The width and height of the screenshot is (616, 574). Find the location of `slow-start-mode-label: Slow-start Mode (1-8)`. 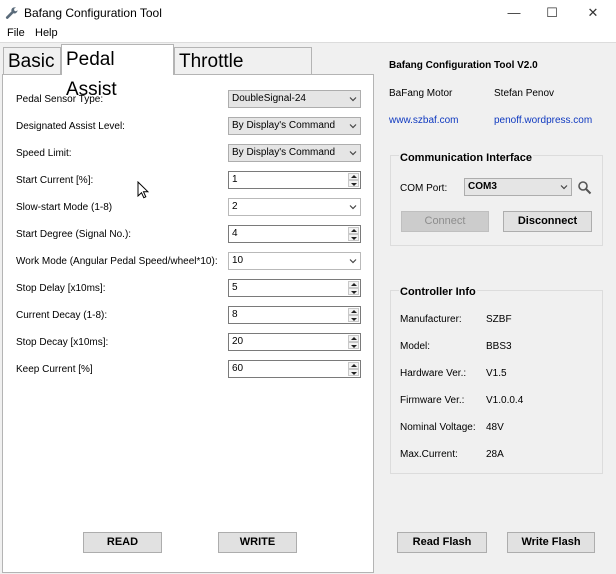

slow-start-mode-label: Slow-start Mode (1-8) is located at coordinates (64, 207).